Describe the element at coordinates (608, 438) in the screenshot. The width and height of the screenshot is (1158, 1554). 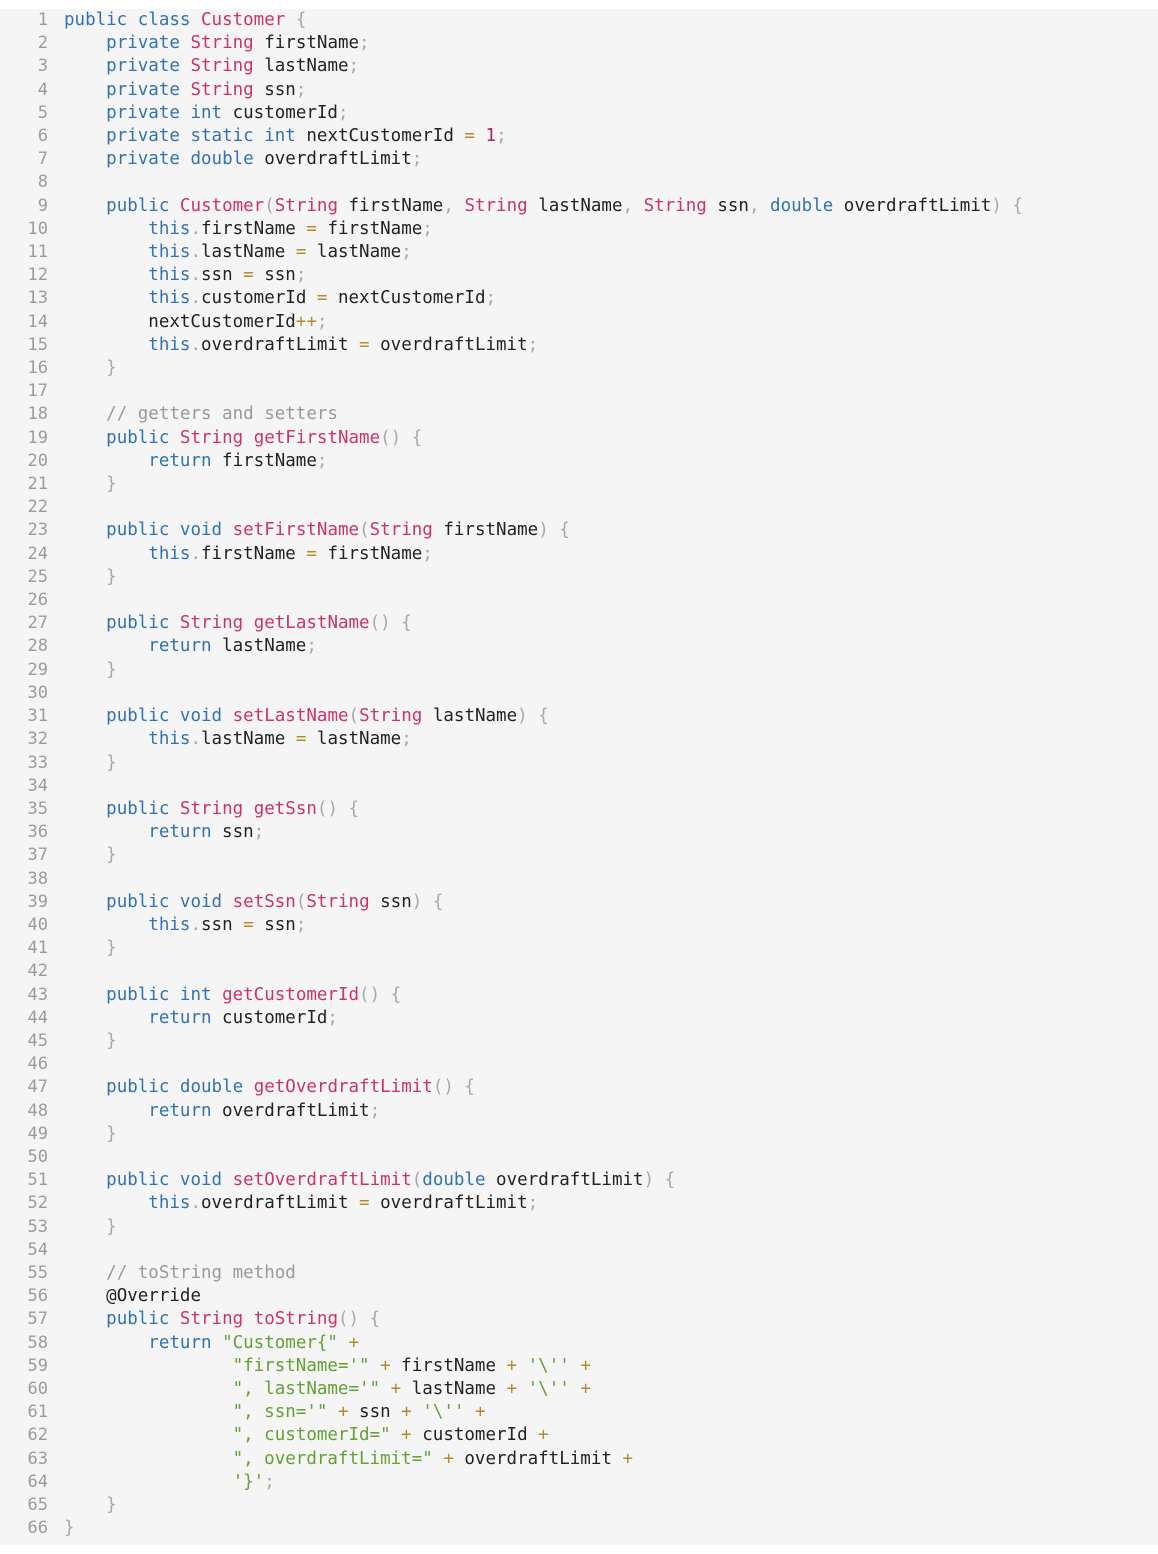
I see `code-line-content: public String getFirstName() {` at that location.